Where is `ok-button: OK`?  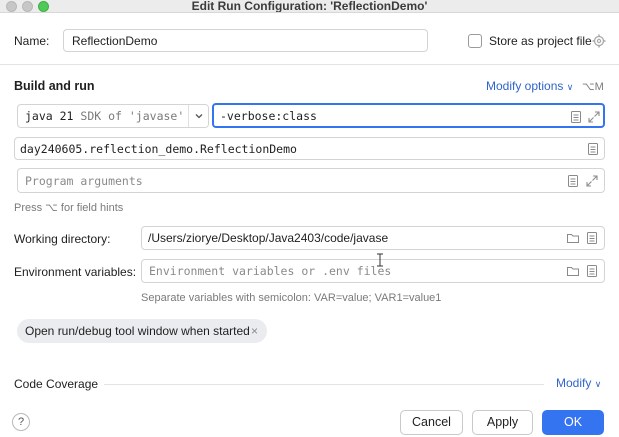 ok-button: OK is located at coordinates (573, 422).